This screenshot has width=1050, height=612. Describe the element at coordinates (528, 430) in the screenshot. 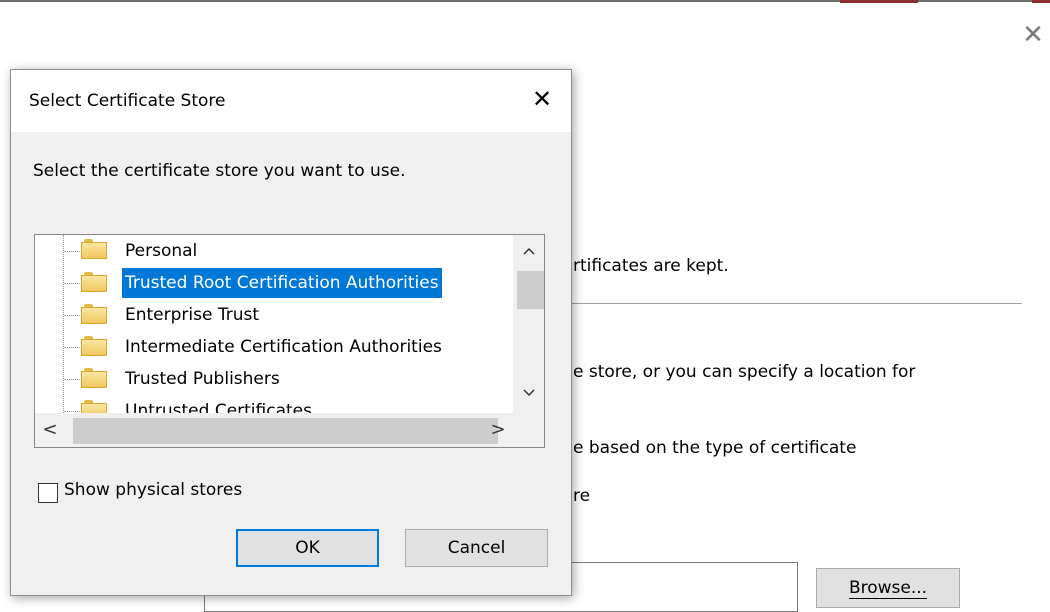

I see `scrollbar-corner` at that location.